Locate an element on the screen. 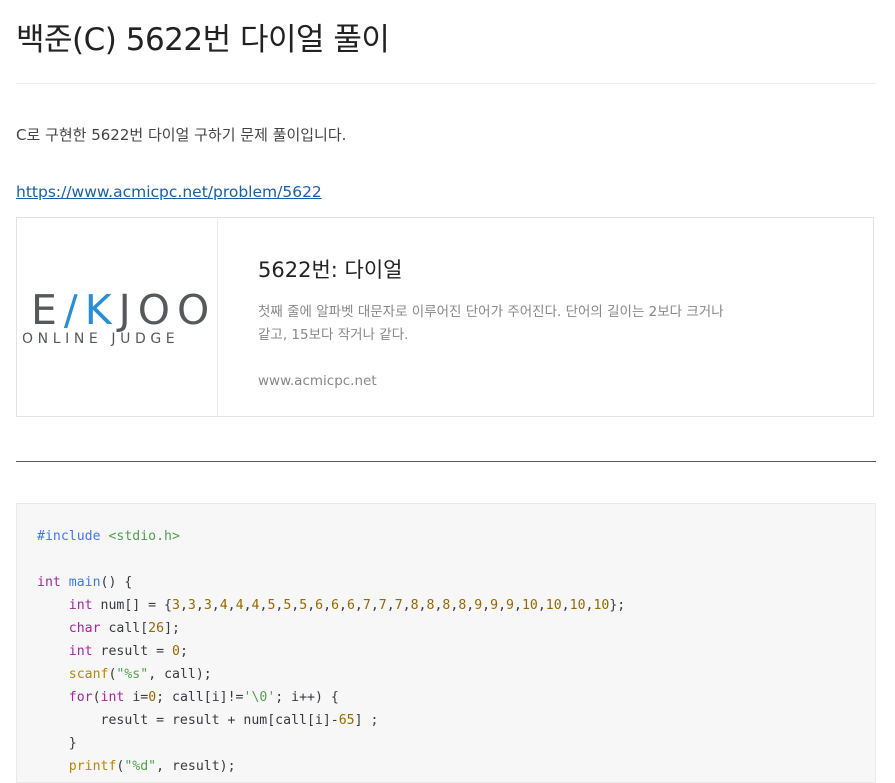 The image size is (895, 783). code-line: } is located at coordinates (57, 743).